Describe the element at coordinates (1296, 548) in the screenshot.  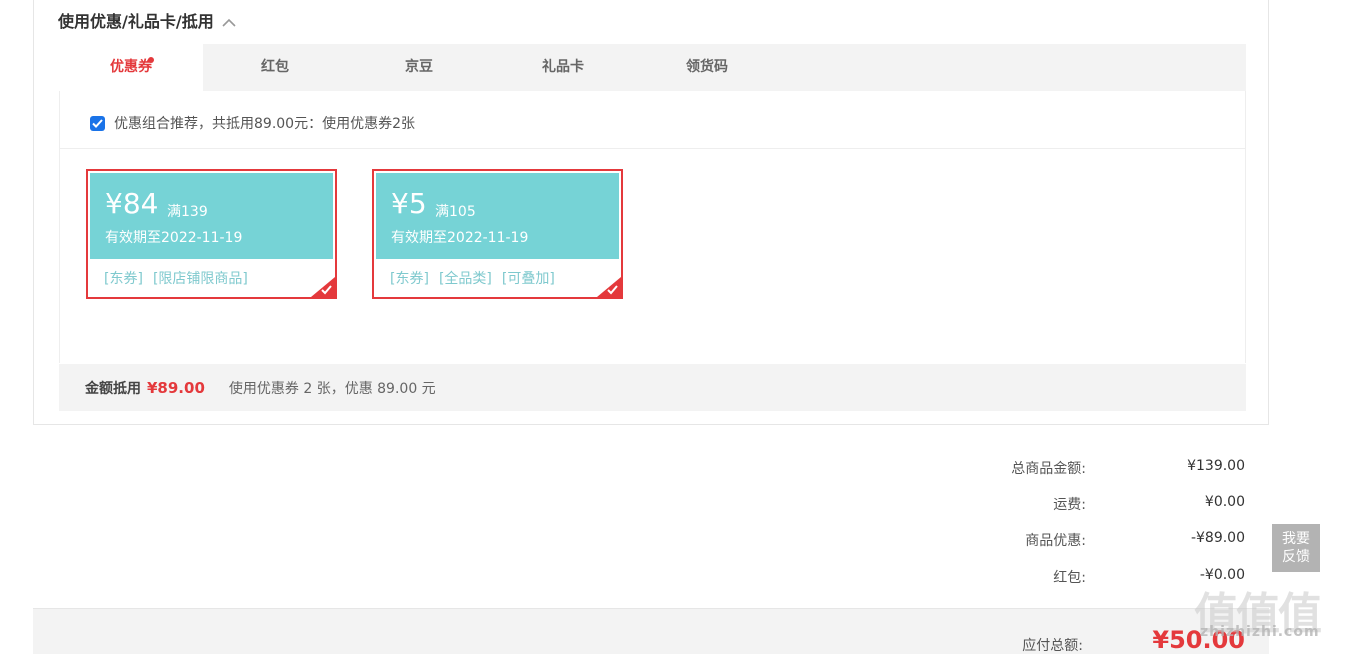
I see `feedback-button: 我要 反馈` at that location.